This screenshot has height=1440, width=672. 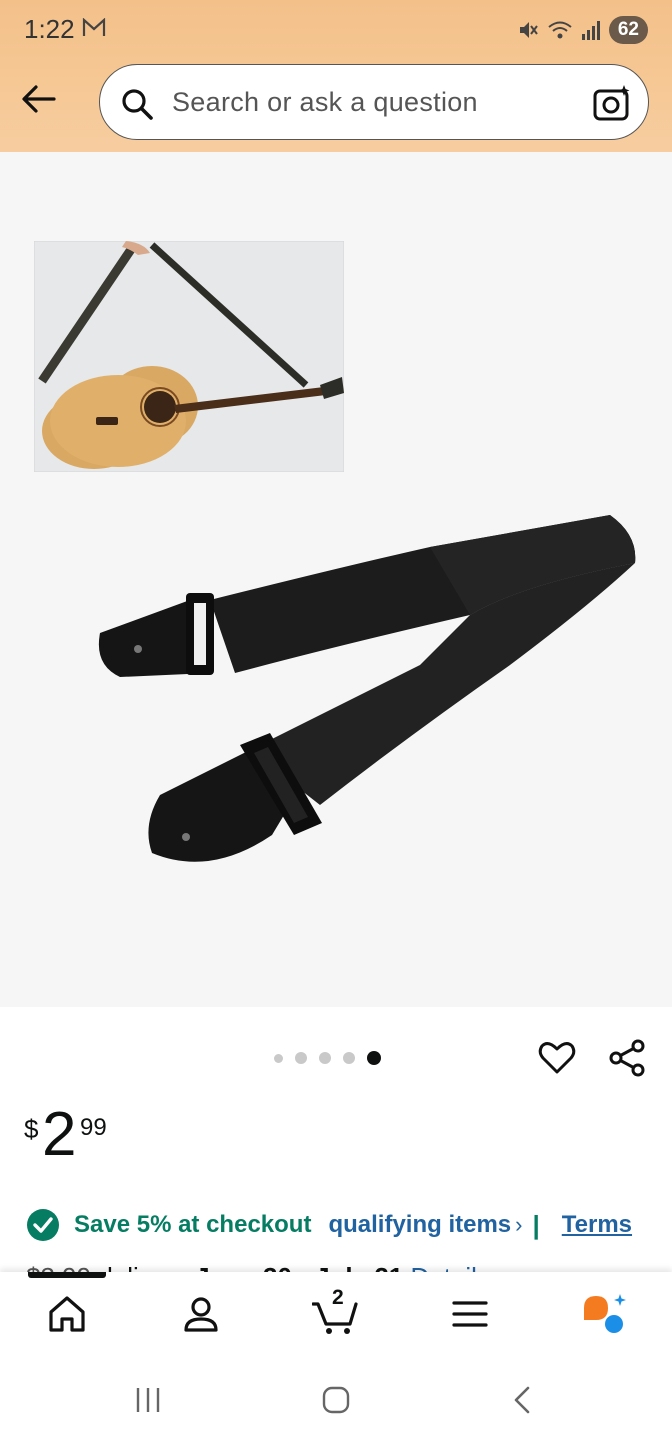 What do you see at coordinates (58, 1267) in the screenshot?
I see `delivery-old-price: $3.99` at bounding box center [58, 1267].